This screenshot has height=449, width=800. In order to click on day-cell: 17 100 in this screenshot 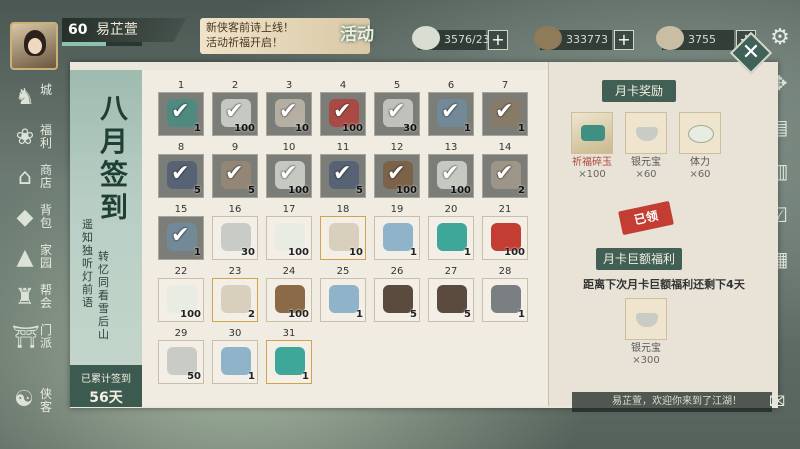, I will do `click(289, 232)`.